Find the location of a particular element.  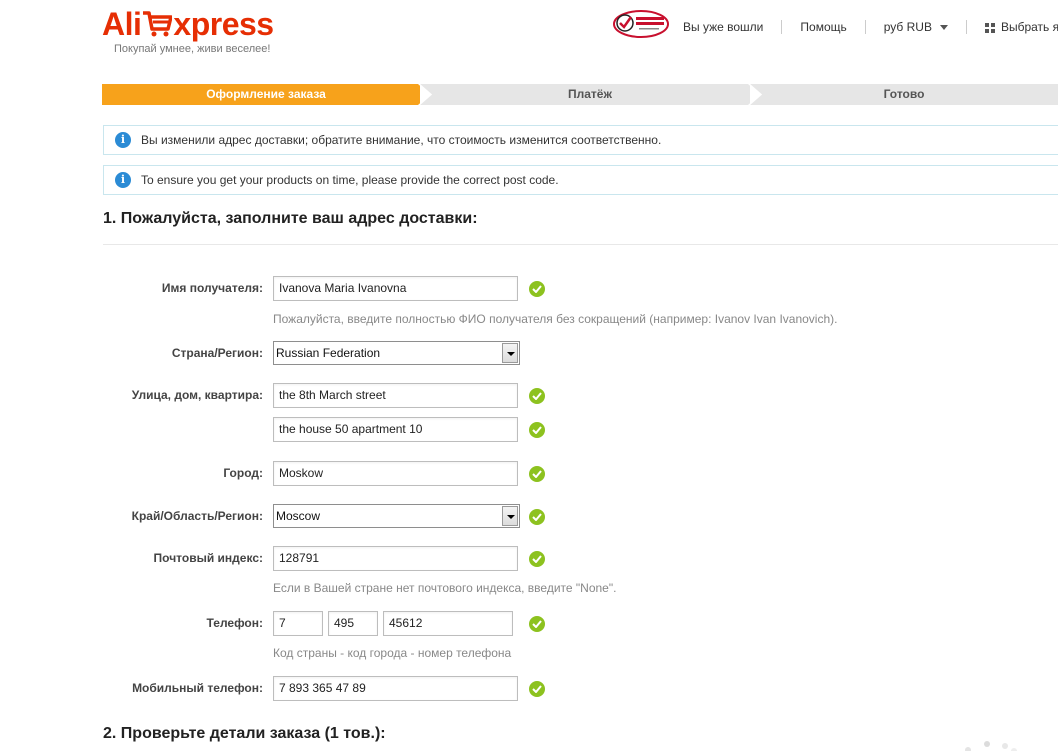

step-done-label: Готово is located at coordinates (904, 94).